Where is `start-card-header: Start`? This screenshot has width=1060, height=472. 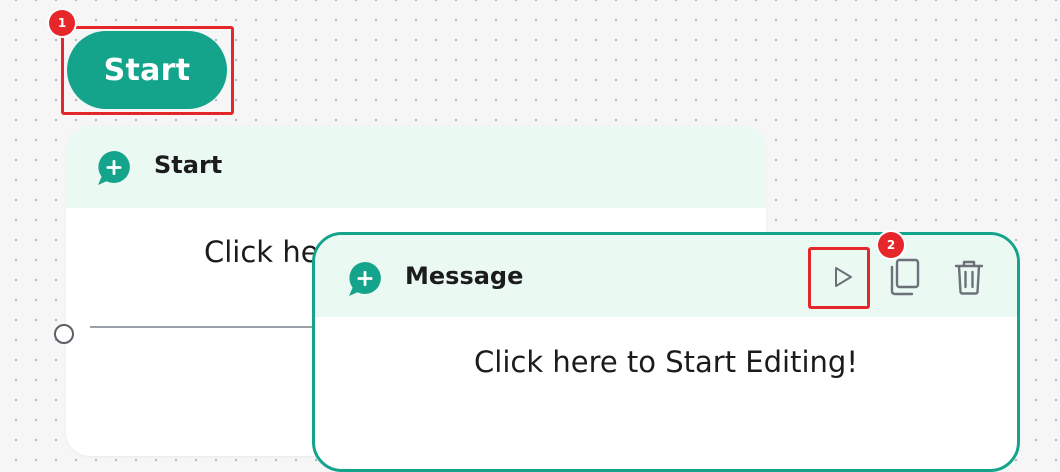 start-card-header: Start is located at coordinates (416, 167).